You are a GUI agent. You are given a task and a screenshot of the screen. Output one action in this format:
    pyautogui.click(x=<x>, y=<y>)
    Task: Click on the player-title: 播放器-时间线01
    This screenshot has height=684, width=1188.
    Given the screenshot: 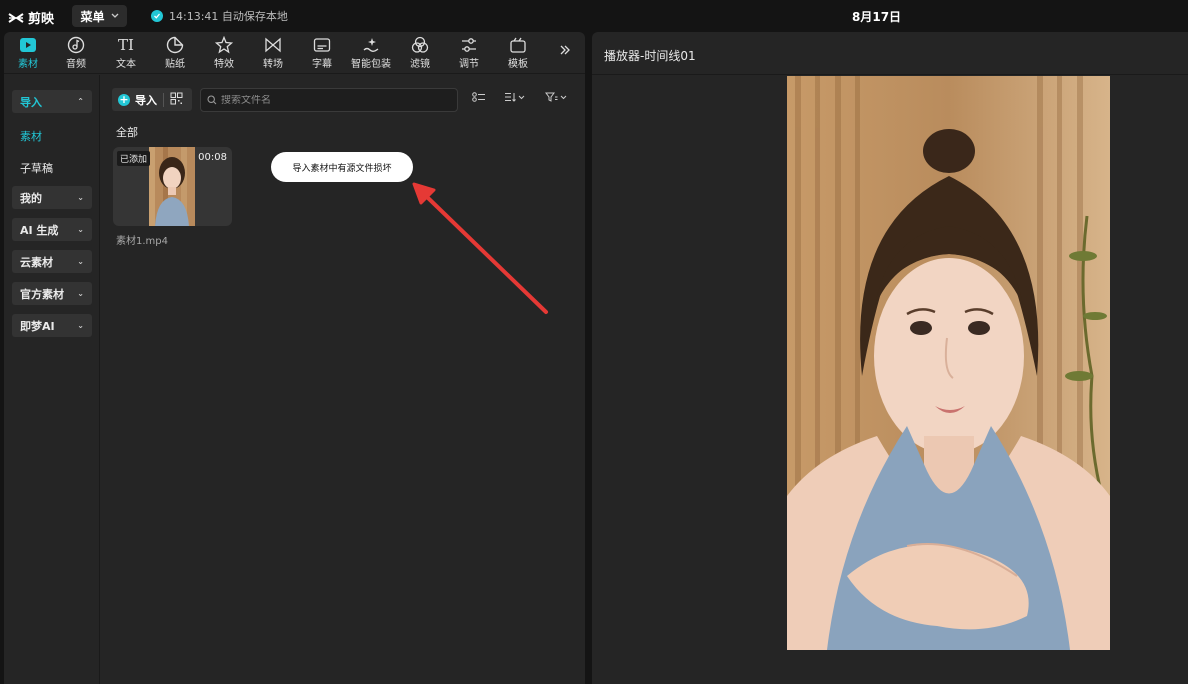 What is the action you would take?
    pyautogui.click(x=650, y=56)
    